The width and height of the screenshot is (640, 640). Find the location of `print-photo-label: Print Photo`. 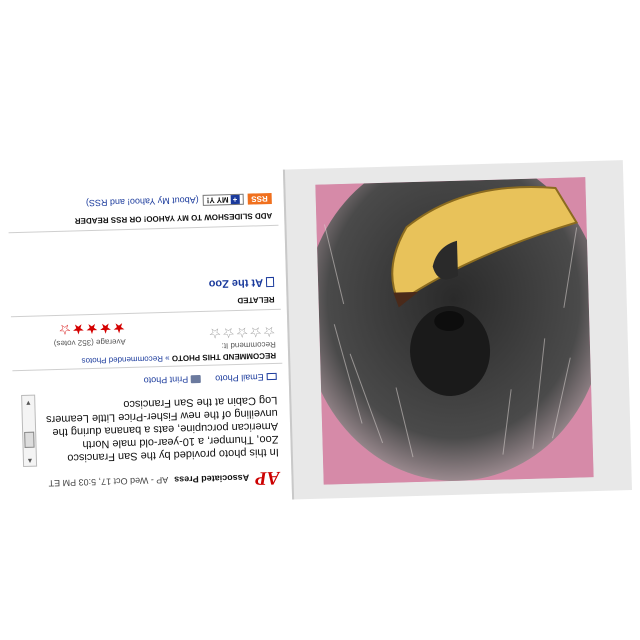

print-photo-label: Print Photo is located at coordinates (166, 380).